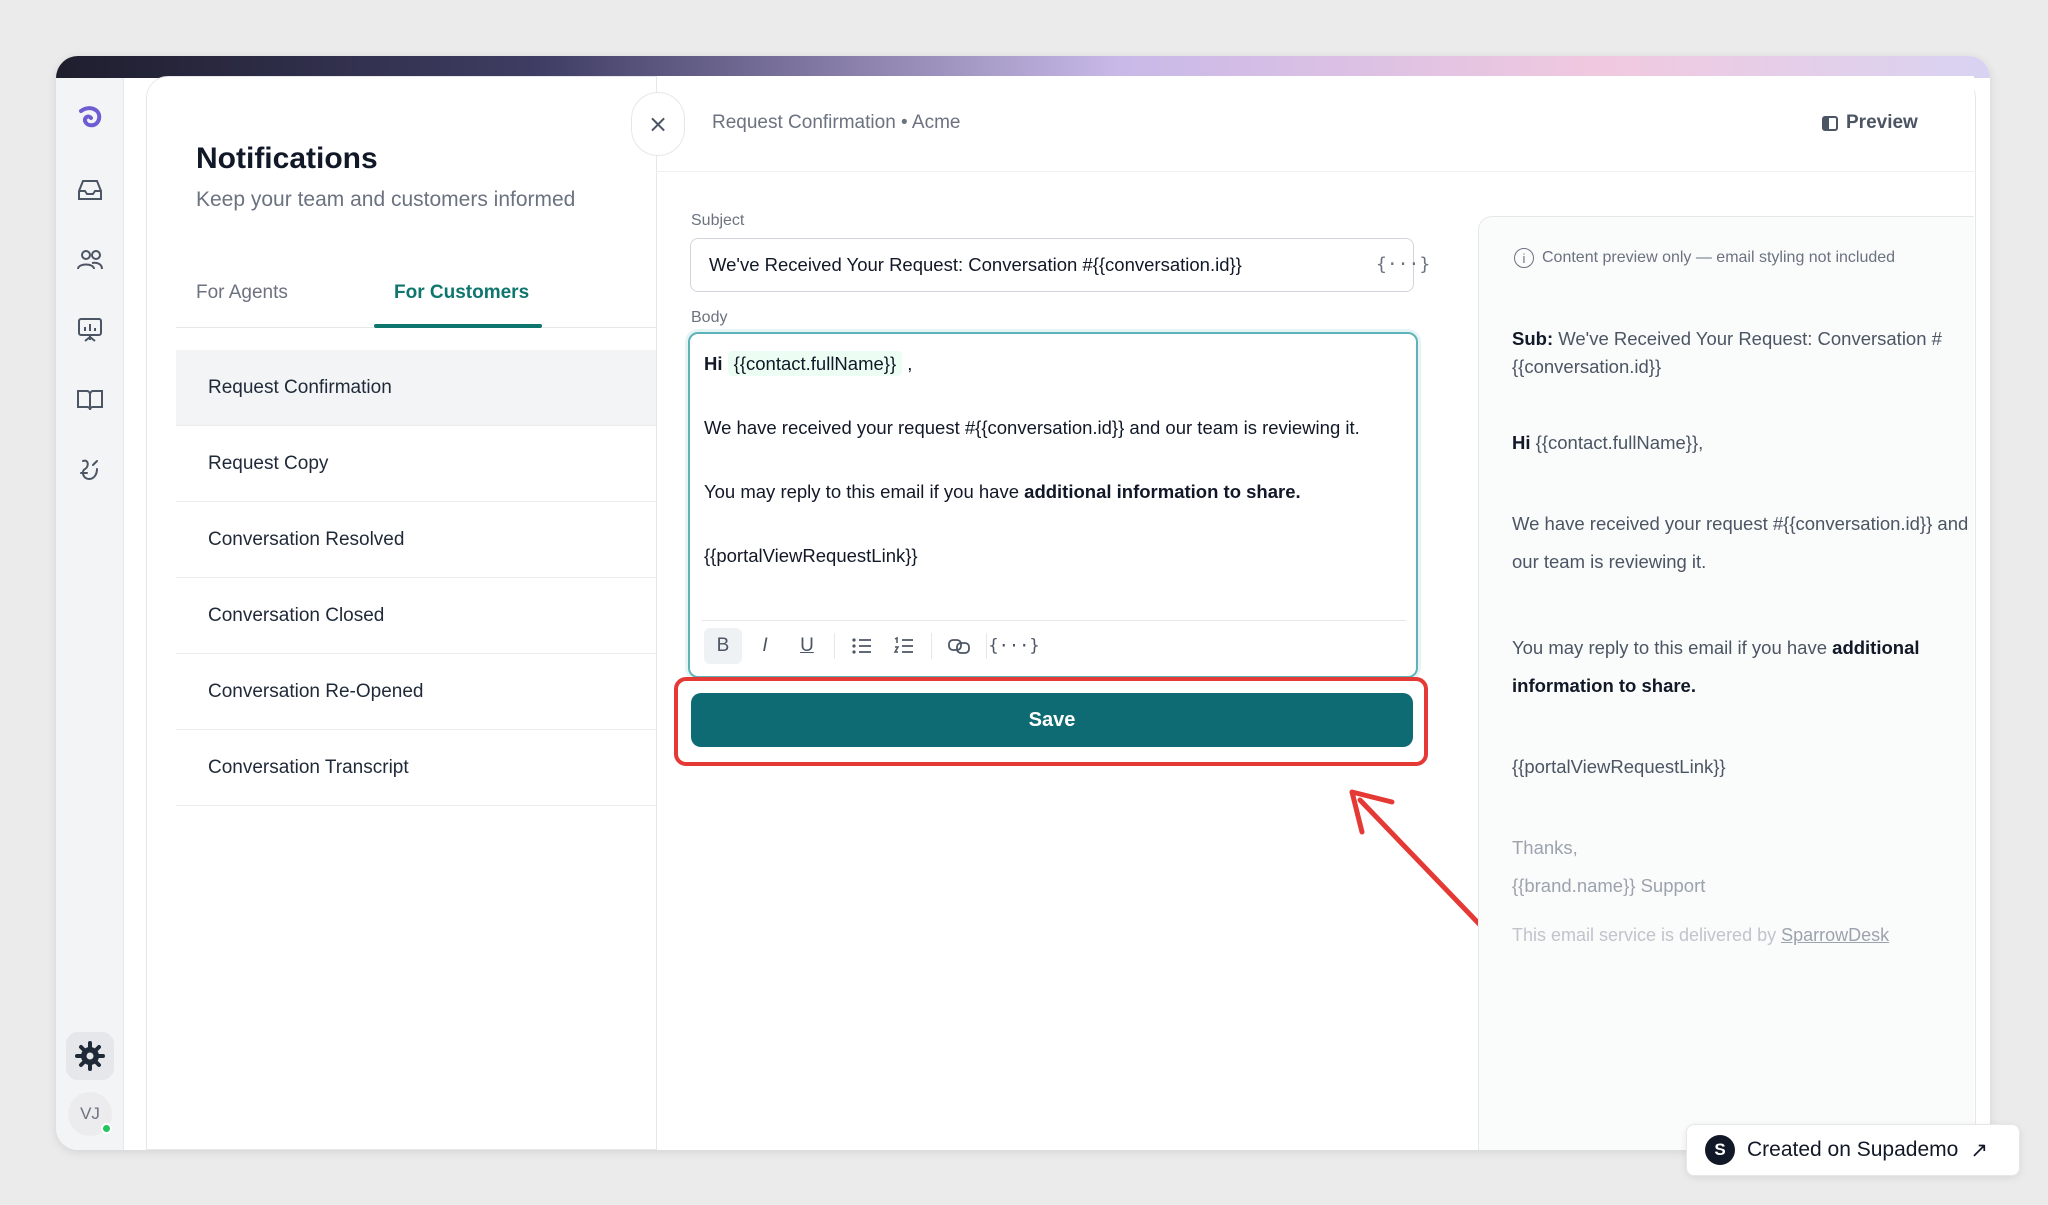 Image resolution: width=2048 pixels, height=1205 pixels. Describe the element at coordinates (416, 692) in the screenshot. I see `notification-item-conversation-reopened: Conversation Re-Opened` at that location.